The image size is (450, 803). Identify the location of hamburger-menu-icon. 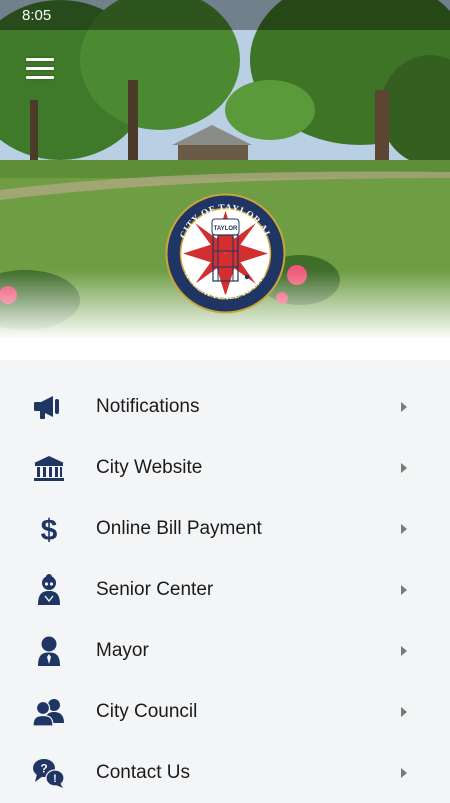
(40, 70).